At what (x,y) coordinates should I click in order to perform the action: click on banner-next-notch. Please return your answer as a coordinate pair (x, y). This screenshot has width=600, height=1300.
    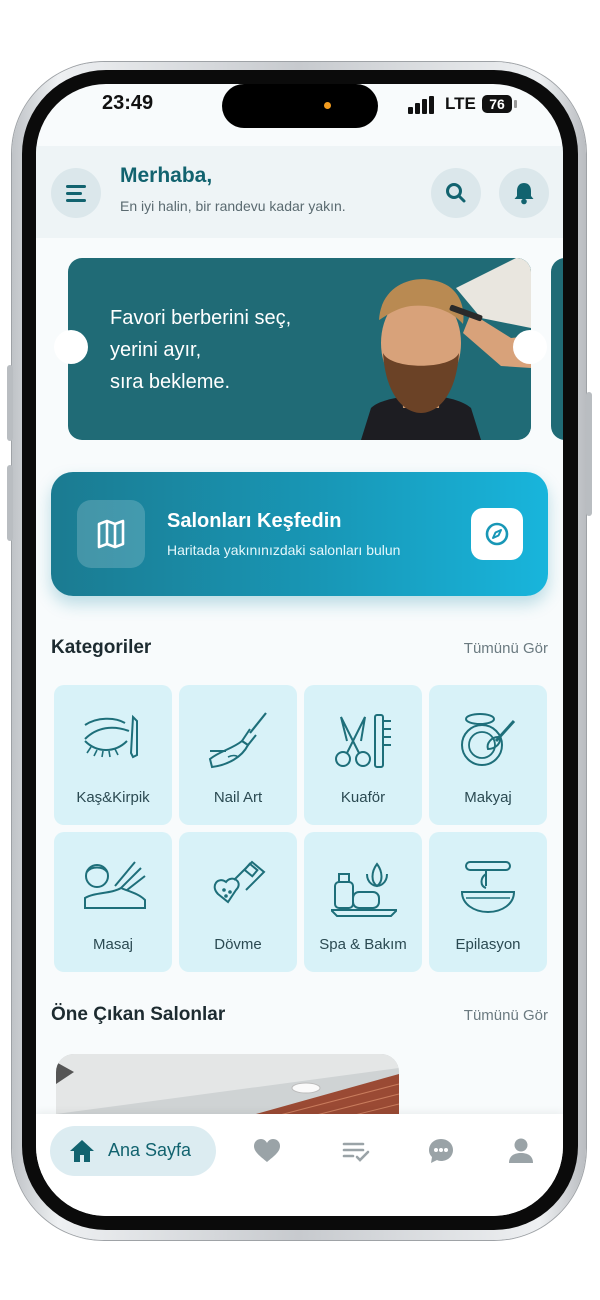
    Looking at the image, I should click on (530, 347).